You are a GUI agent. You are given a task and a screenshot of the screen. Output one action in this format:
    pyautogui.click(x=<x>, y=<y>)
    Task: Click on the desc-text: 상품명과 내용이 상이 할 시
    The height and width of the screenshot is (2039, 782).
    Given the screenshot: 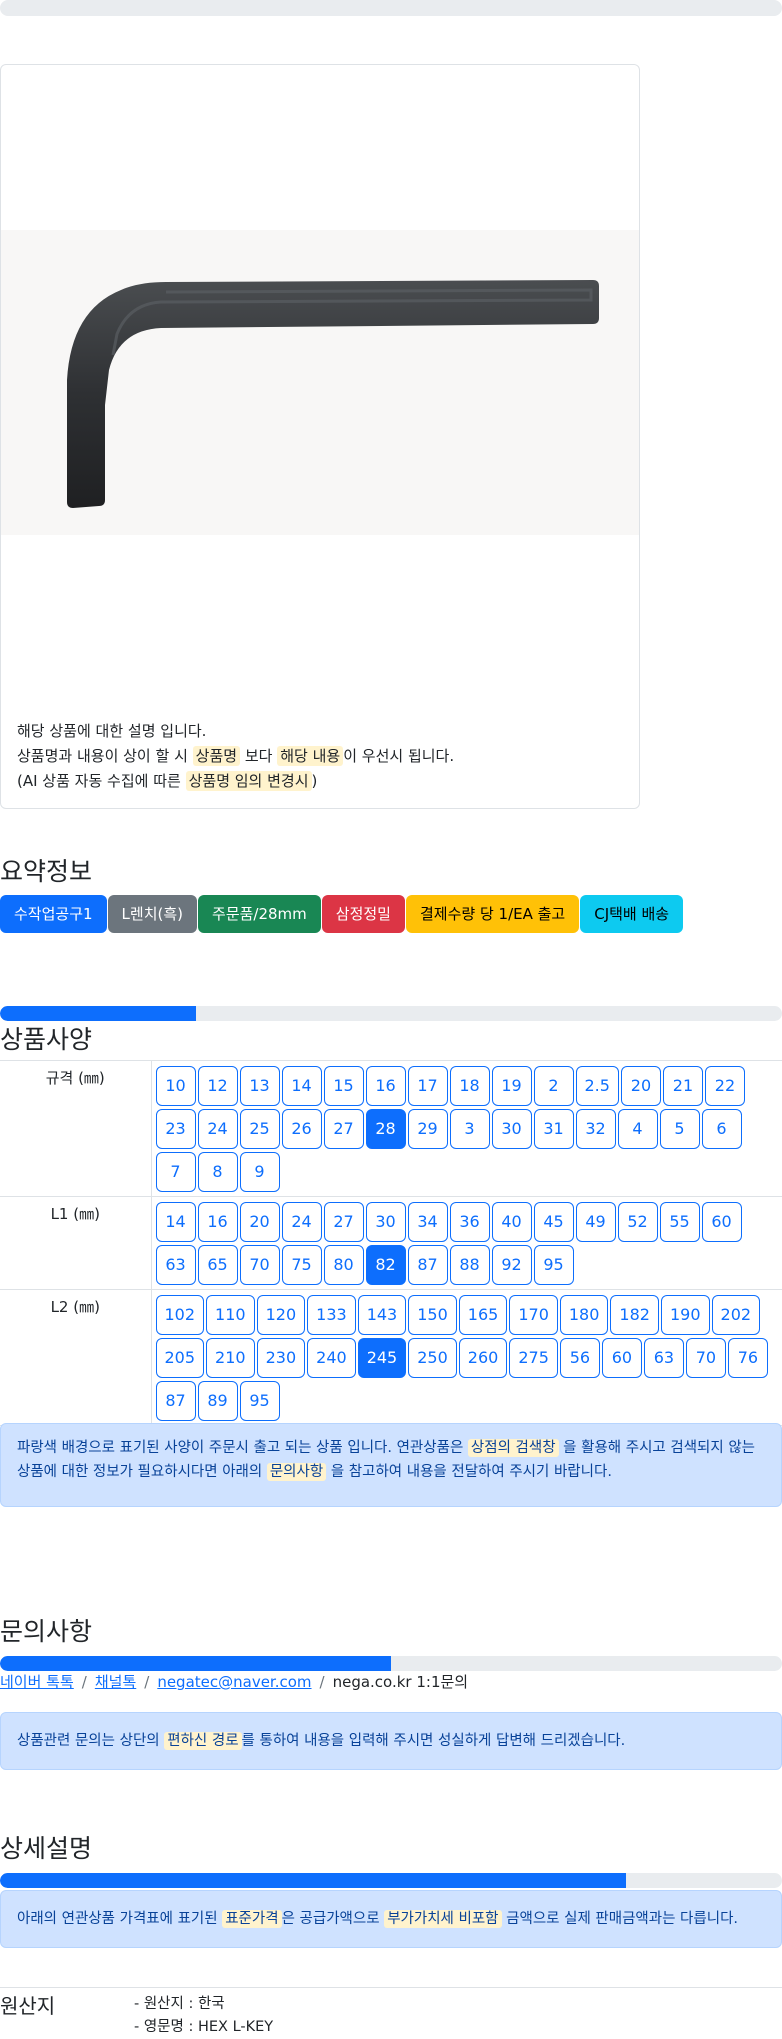 What is the action you would take?
    pyautogui.click(x=102, y=756)
    